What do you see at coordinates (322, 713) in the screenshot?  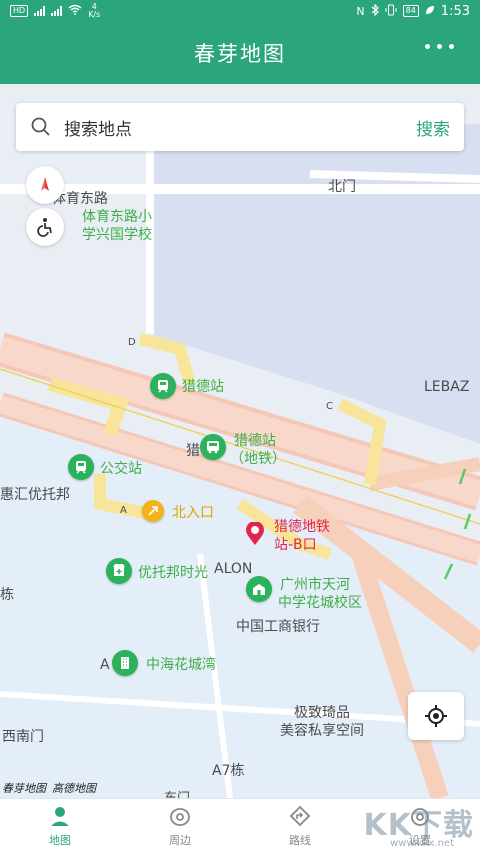 I see `map-label-jizhi: 极致琦品` at bounding box center [322, 713].